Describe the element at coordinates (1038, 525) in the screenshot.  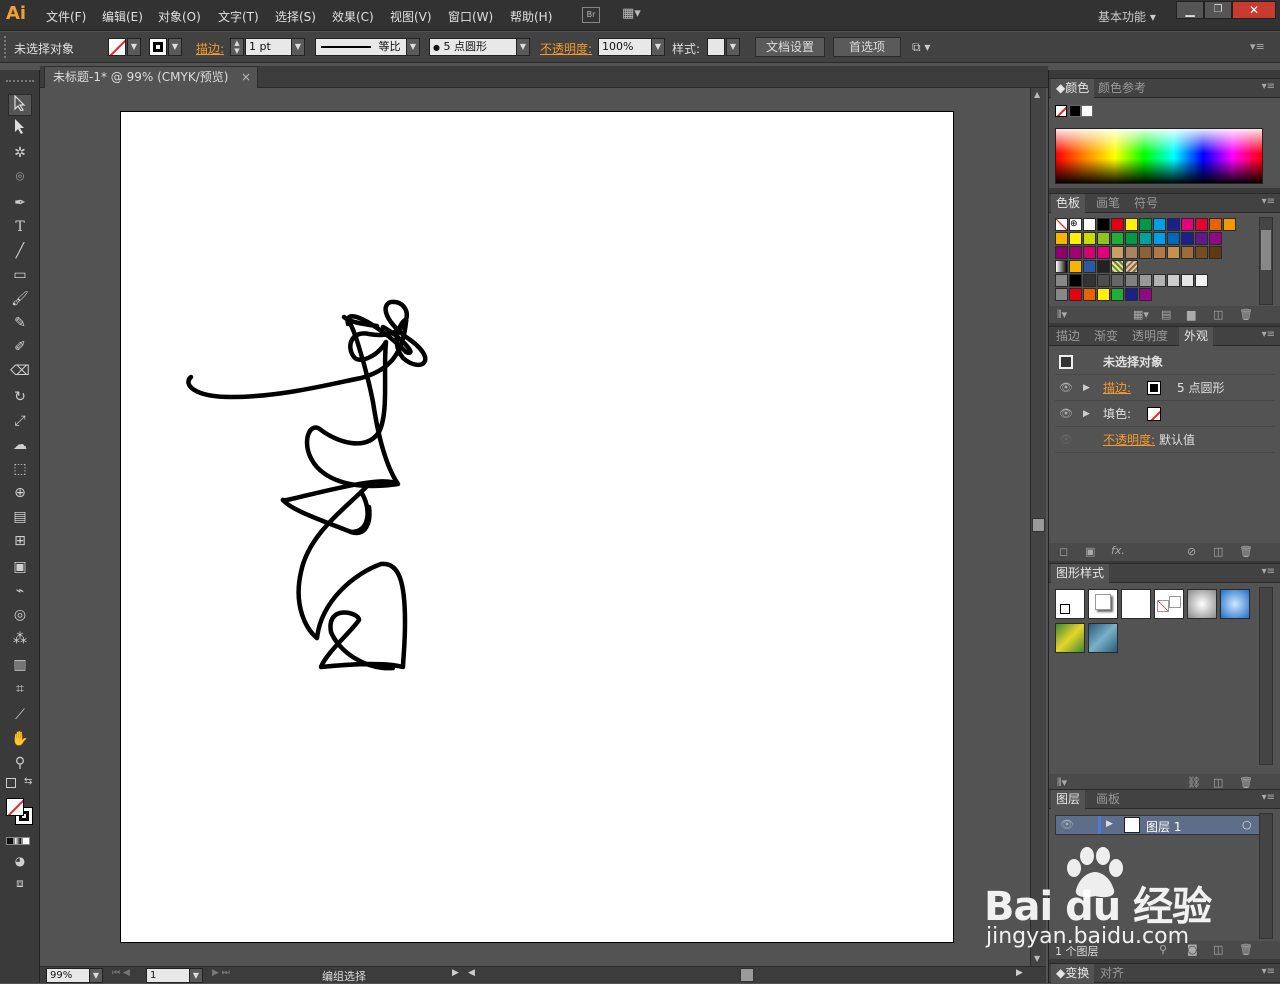
I see `vertical-scroll-thumb` at that location.